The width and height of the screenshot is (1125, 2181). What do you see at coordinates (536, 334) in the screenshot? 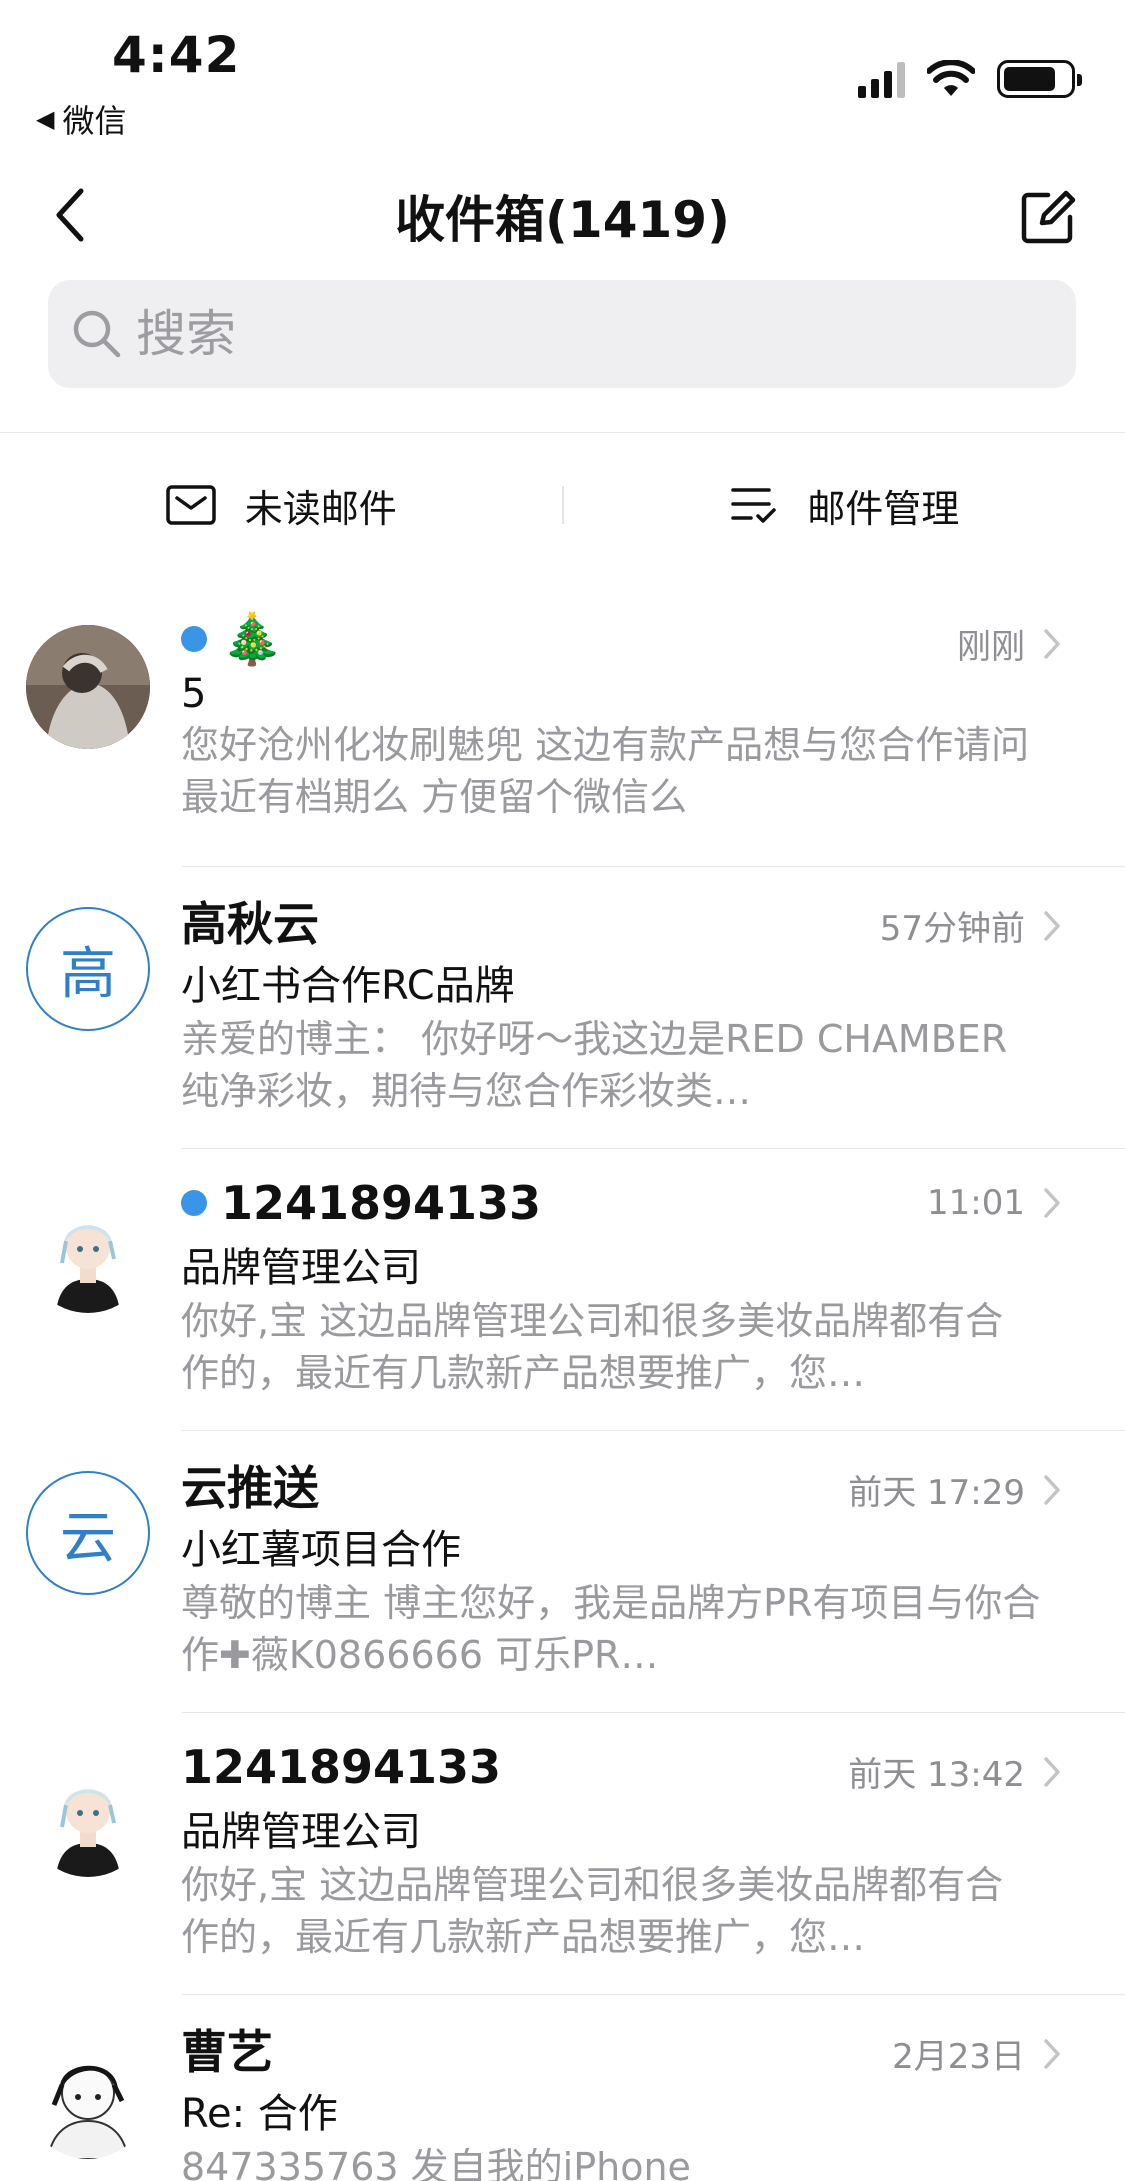
I see `search-input` at bounding box center [536, 334].